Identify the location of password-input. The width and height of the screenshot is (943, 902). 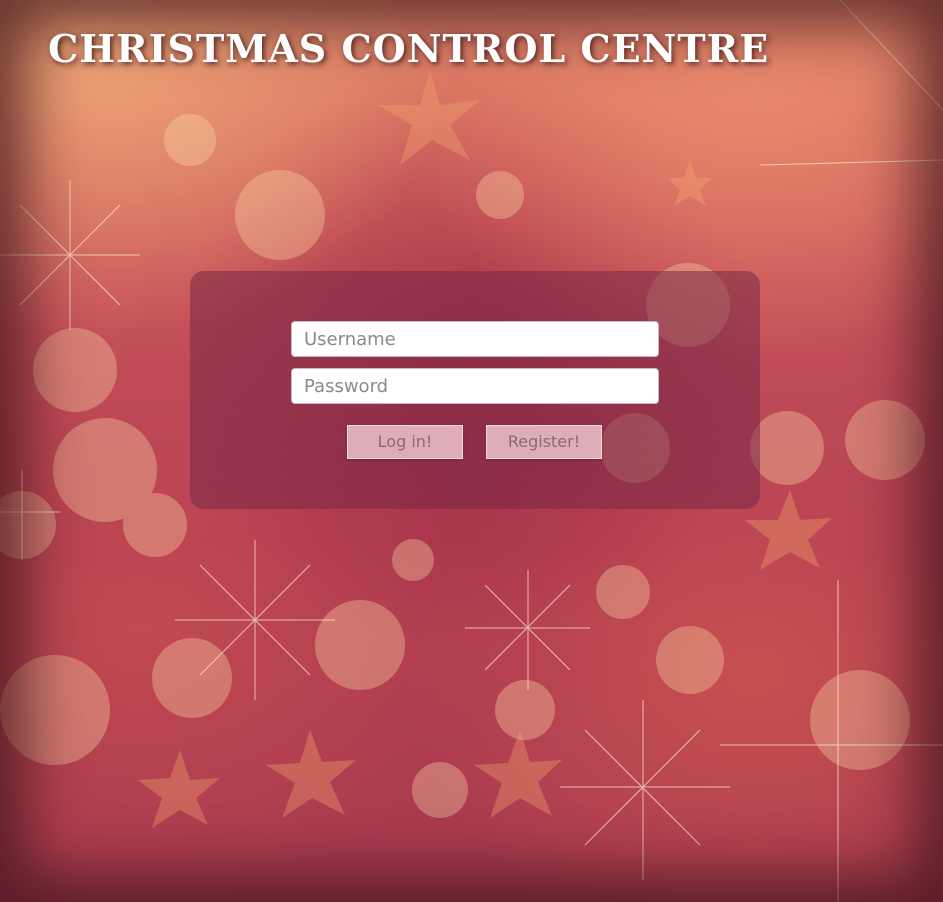
(475, 386).